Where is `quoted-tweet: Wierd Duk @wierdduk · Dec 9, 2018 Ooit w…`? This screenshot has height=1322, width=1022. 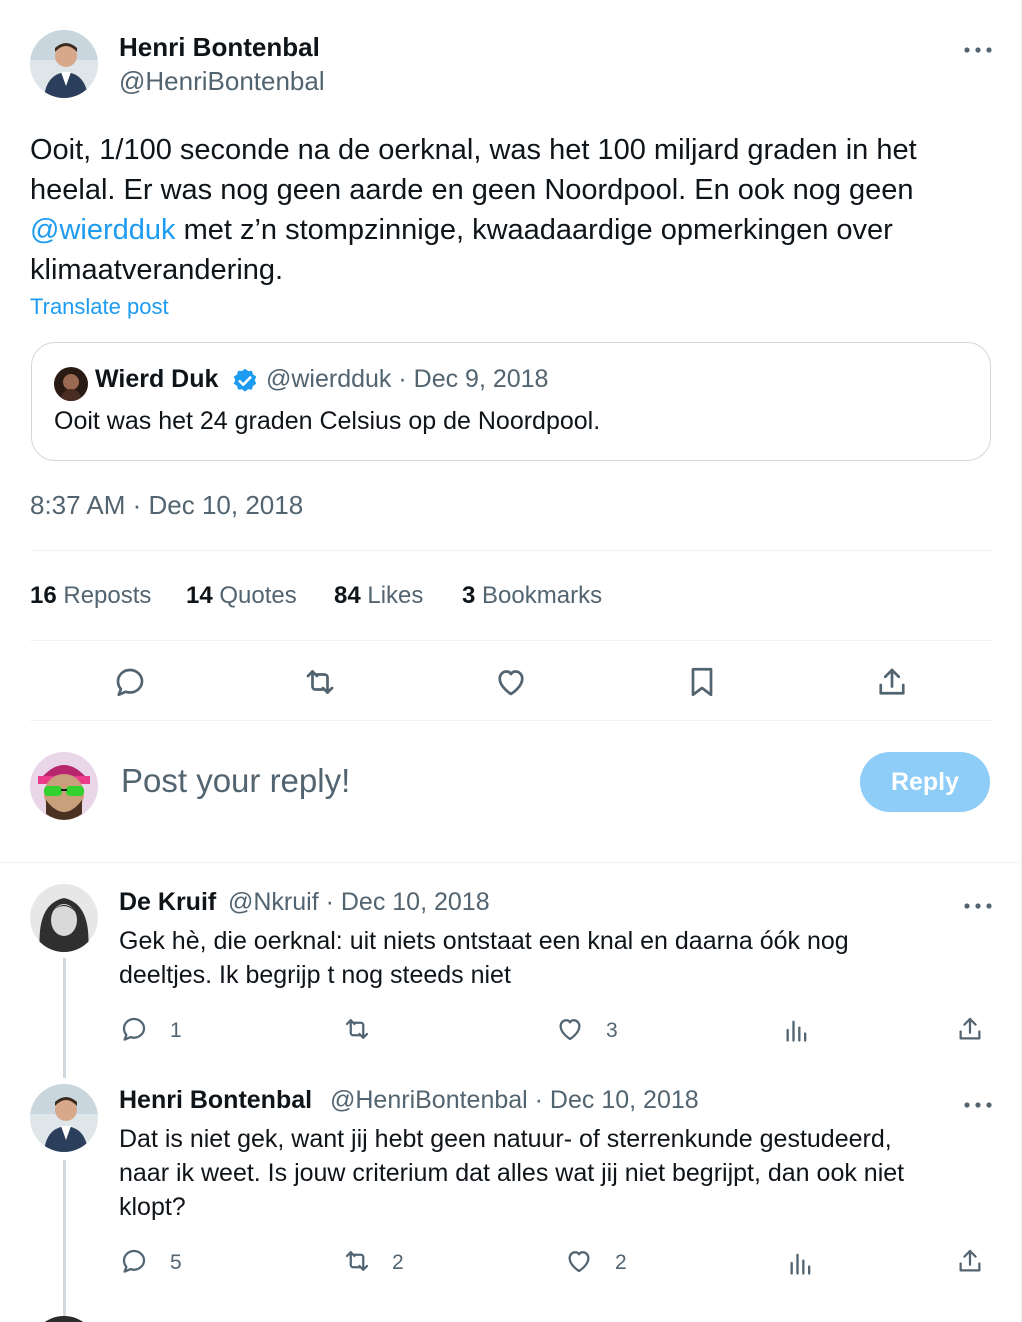
quoted-tweet: Wierd Duk @wierdduk · Dec 9, 2018 Ooit w… is located at coordinates (511, 401).